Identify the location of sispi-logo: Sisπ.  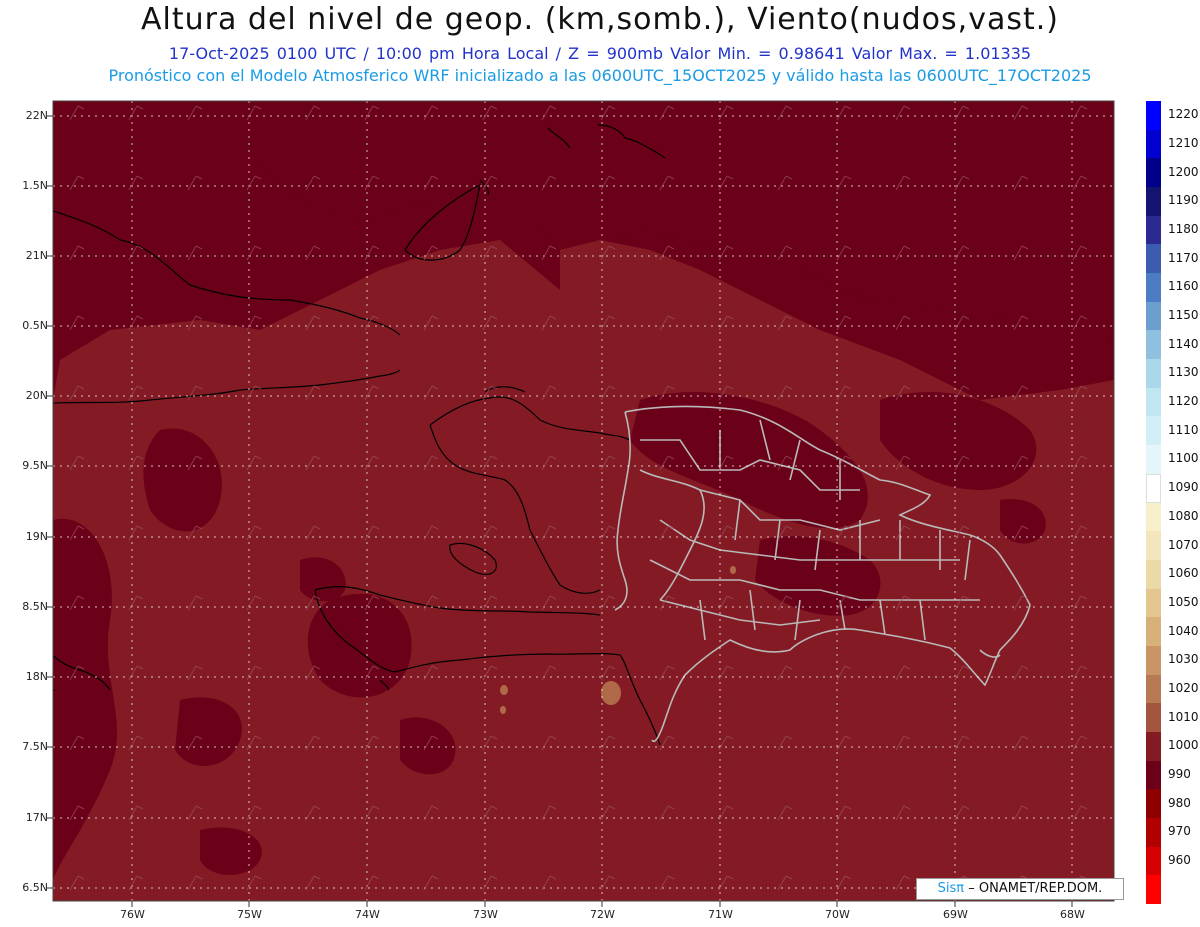
(951, 888).